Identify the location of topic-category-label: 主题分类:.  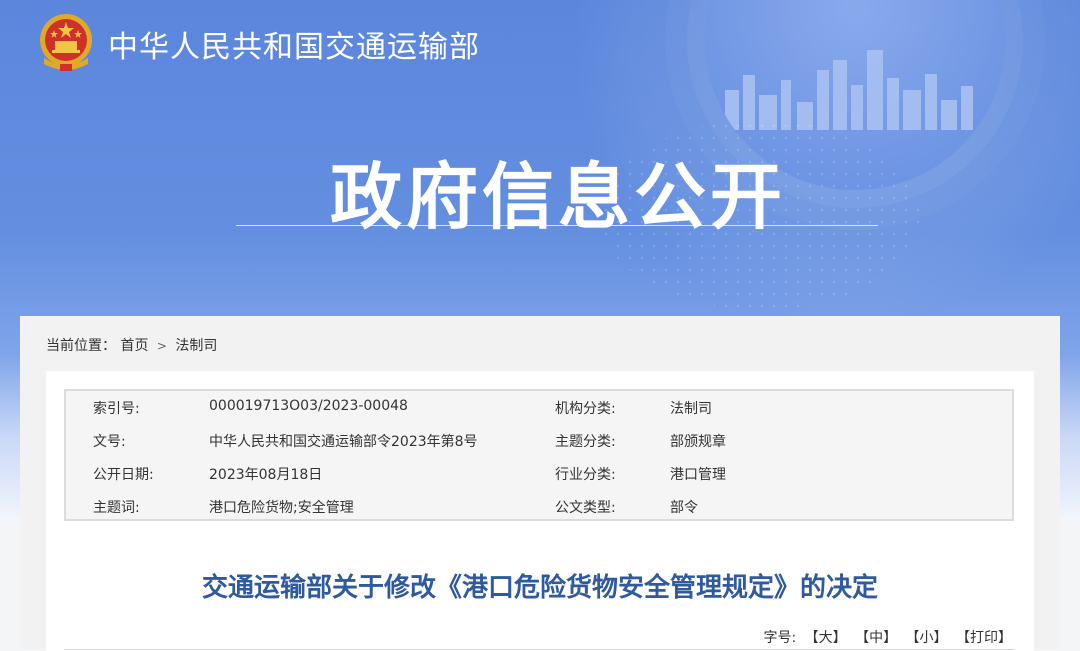
(585, 442).